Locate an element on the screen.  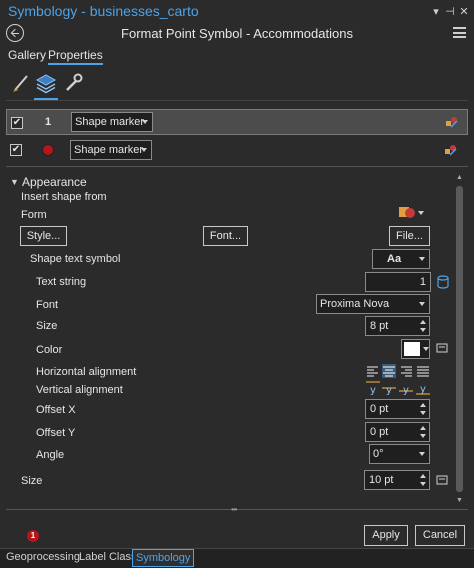
align-bottom-icon: y is located at coordinates (423, 388).